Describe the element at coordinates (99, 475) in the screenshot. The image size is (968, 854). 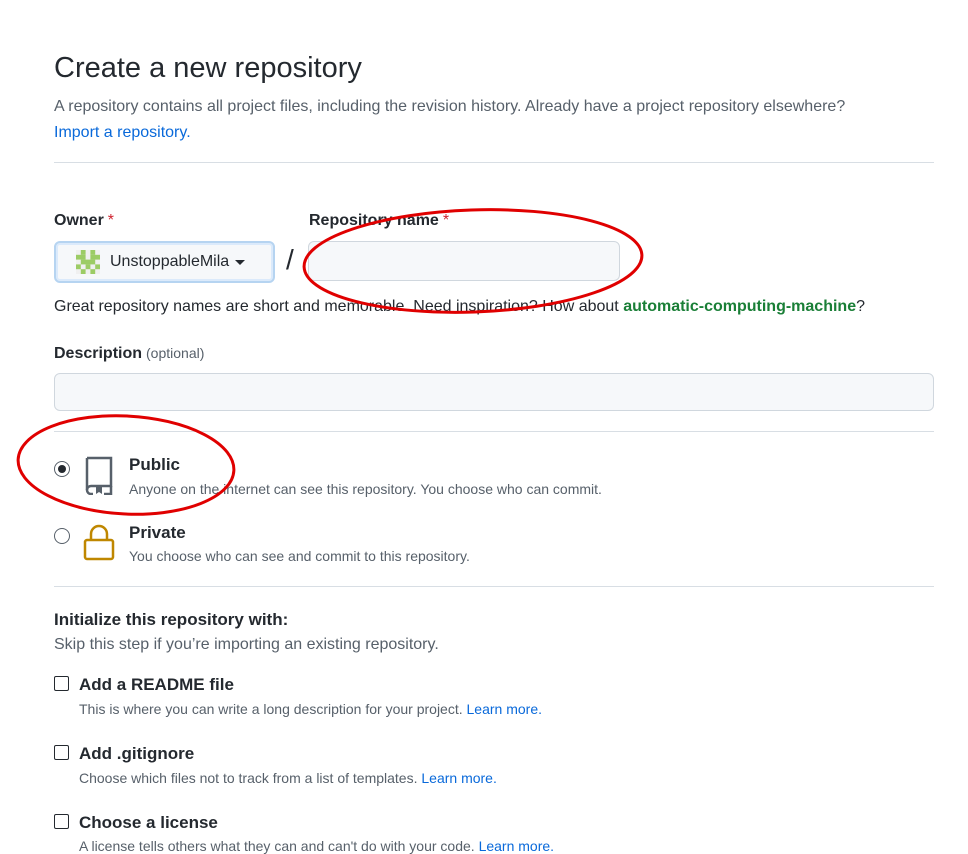
I see `repo-book-icon` at that location.